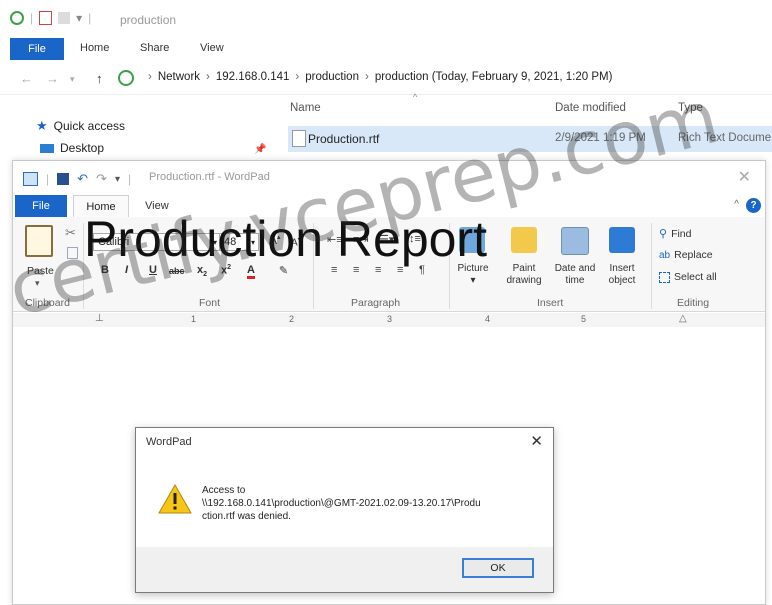  I want to click on paint-drawing-line1: Paint, so click(524, 268).